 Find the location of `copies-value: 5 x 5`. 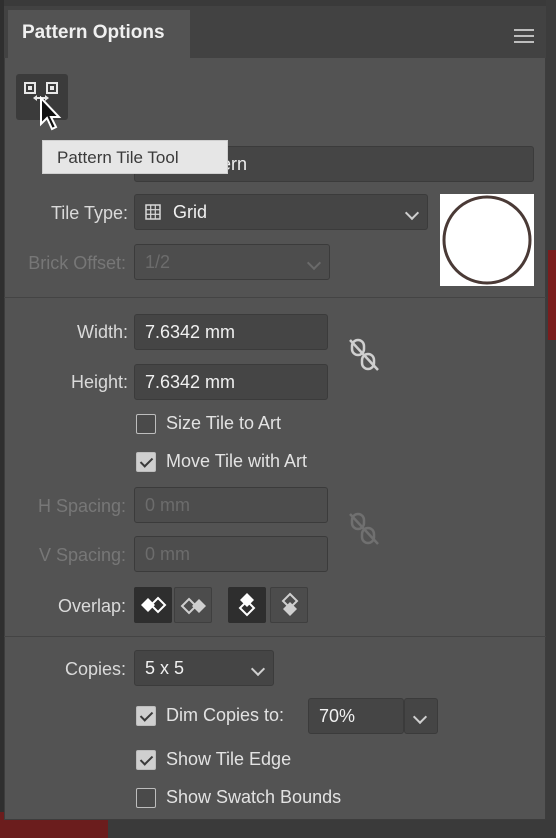

copies-value: 5 x 5 is located at coordinates (165, 668).